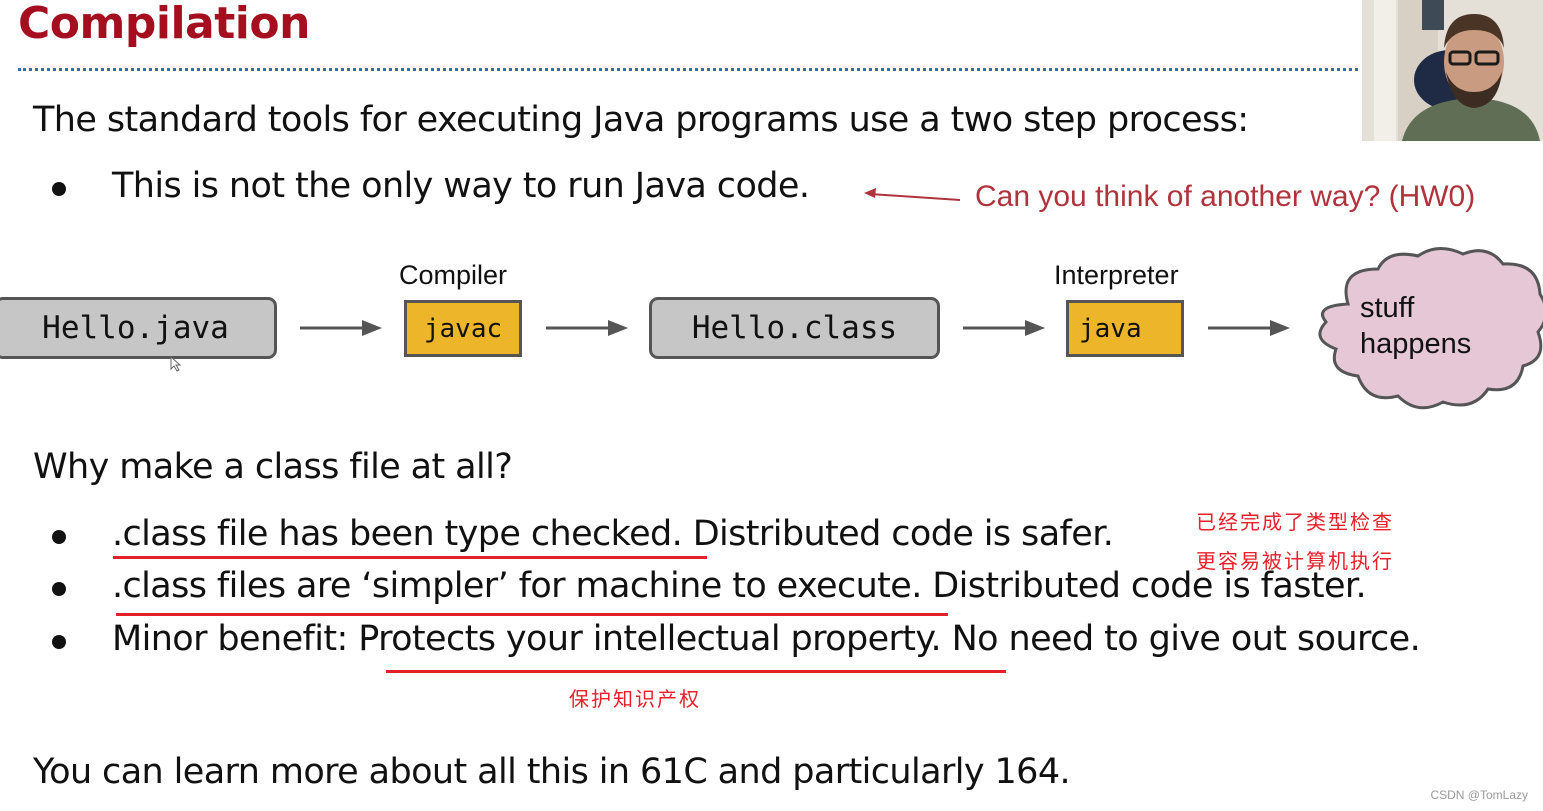  What do you see at coordinates (898, 534) in the screenshot?
I see `reason-rest: Distributed code is safer.` at bounding box center [898, 534].